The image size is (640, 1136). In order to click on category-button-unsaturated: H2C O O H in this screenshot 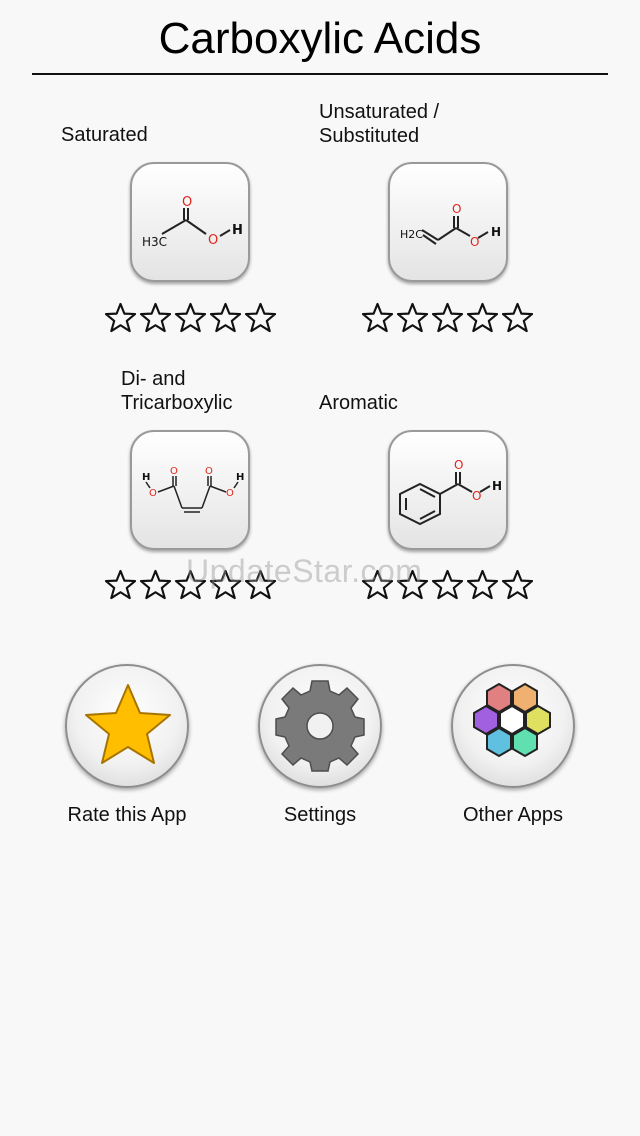, I will do `click(448, 222)`.